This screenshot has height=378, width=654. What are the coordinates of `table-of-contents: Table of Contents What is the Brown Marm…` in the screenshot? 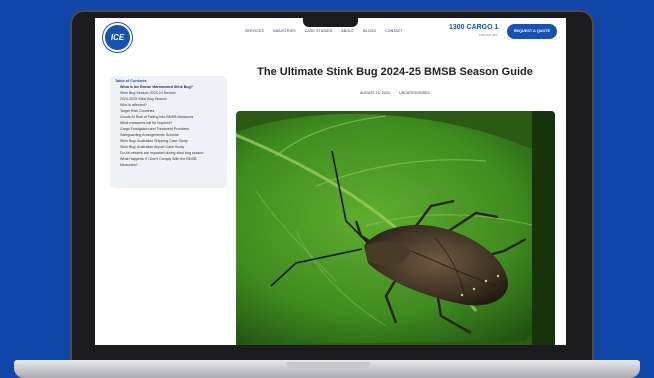 It's located at (168, 132).